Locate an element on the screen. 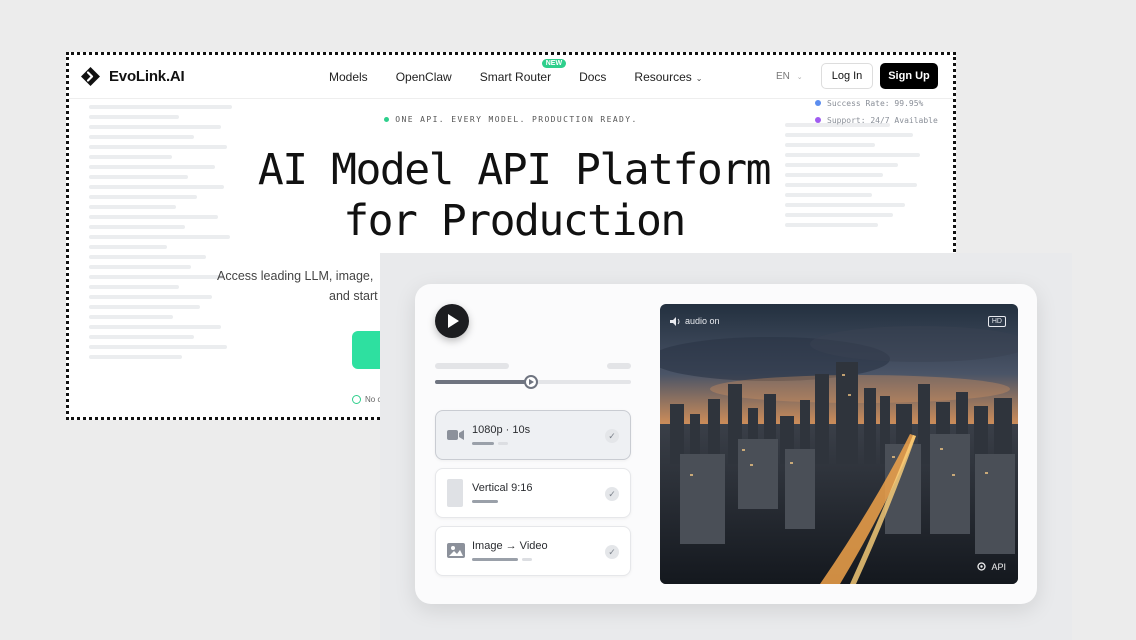 This screenshot has width=1136, height=640. portrait-frame-icon is located at coordinates (455, 495).